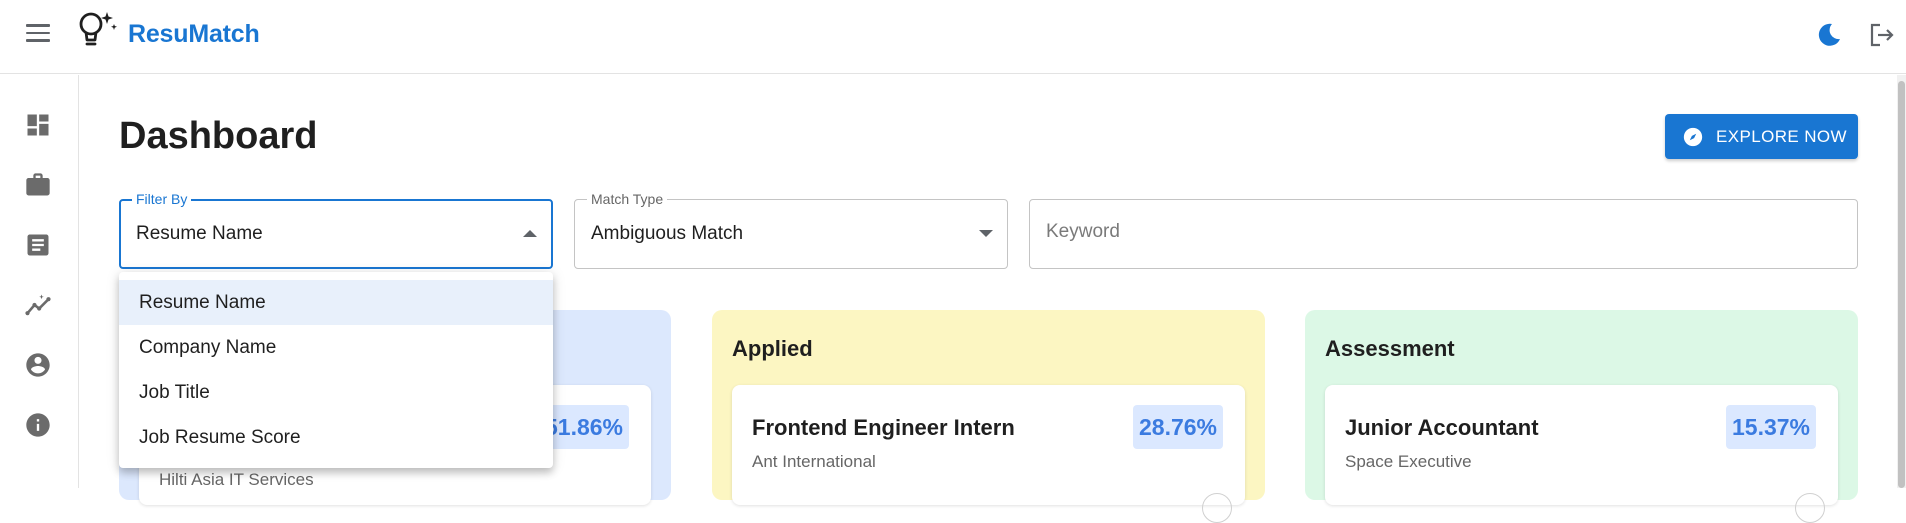 The height and width of the screenshot is (523, 1906). What do you see at coordinates (1693, 136) in the screenshot?
I see `compass-icon` at bounding box center [1693, 136].